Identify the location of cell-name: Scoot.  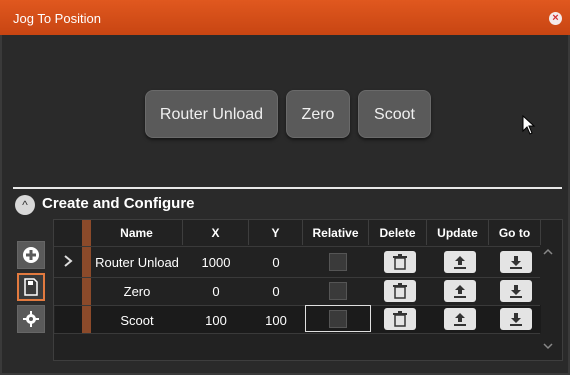
(137, 320).